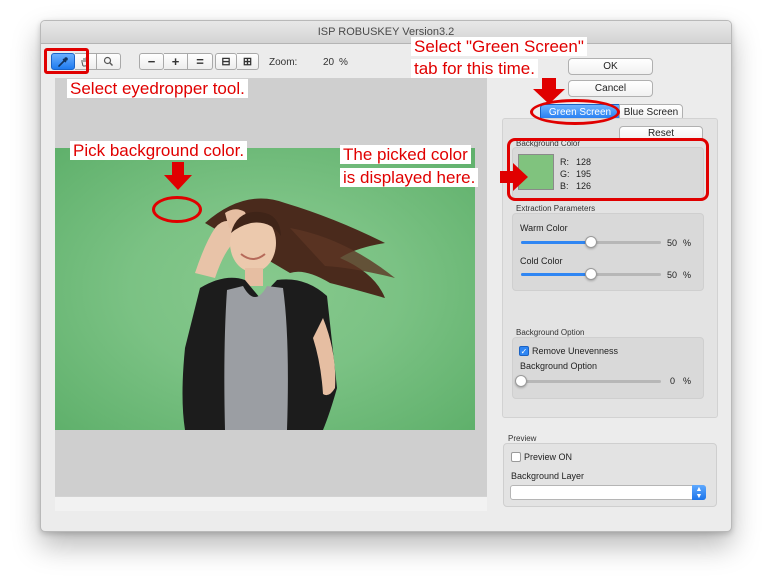 This screenshot has height=588, width=771. What do you see at coordinates (343, 62) in the screenshot?
I see `zoom-unit: %` at bounding box center [343, 62].